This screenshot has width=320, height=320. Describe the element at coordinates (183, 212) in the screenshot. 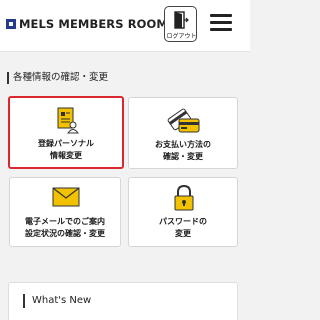

I see `card-password-change: パスワードの 変更` at that location.